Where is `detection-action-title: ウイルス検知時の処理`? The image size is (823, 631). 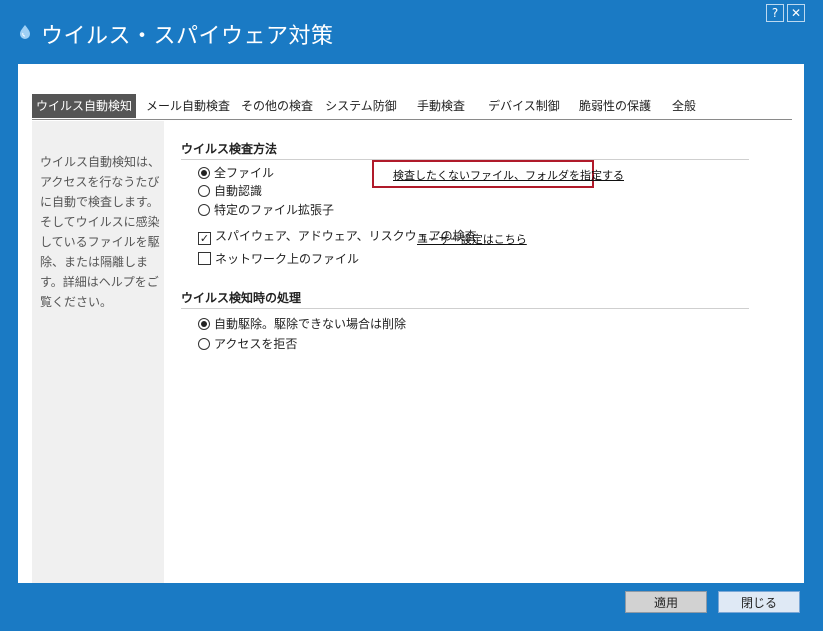
detection-action-title: ウイルス検知時の処理 is located at coordinates (465, 299).